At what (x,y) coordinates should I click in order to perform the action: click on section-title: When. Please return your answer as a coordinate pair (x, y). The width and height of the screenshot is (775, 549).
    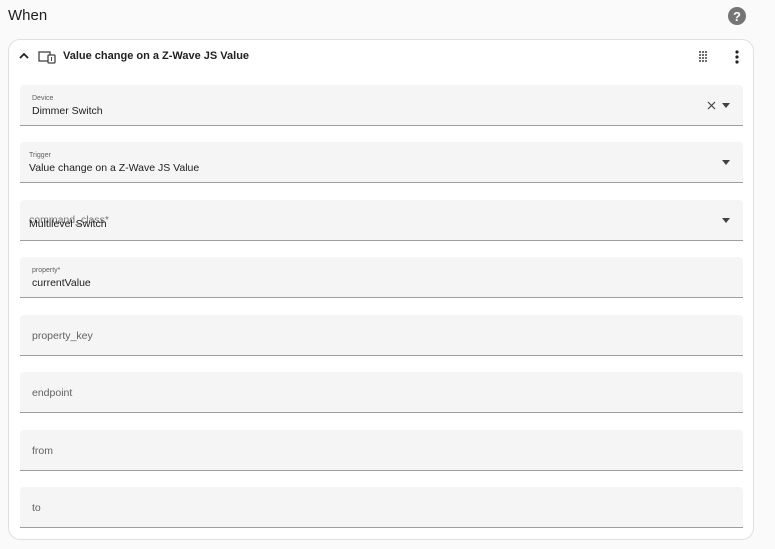
    Looking at the image, I should click on (28, 15).